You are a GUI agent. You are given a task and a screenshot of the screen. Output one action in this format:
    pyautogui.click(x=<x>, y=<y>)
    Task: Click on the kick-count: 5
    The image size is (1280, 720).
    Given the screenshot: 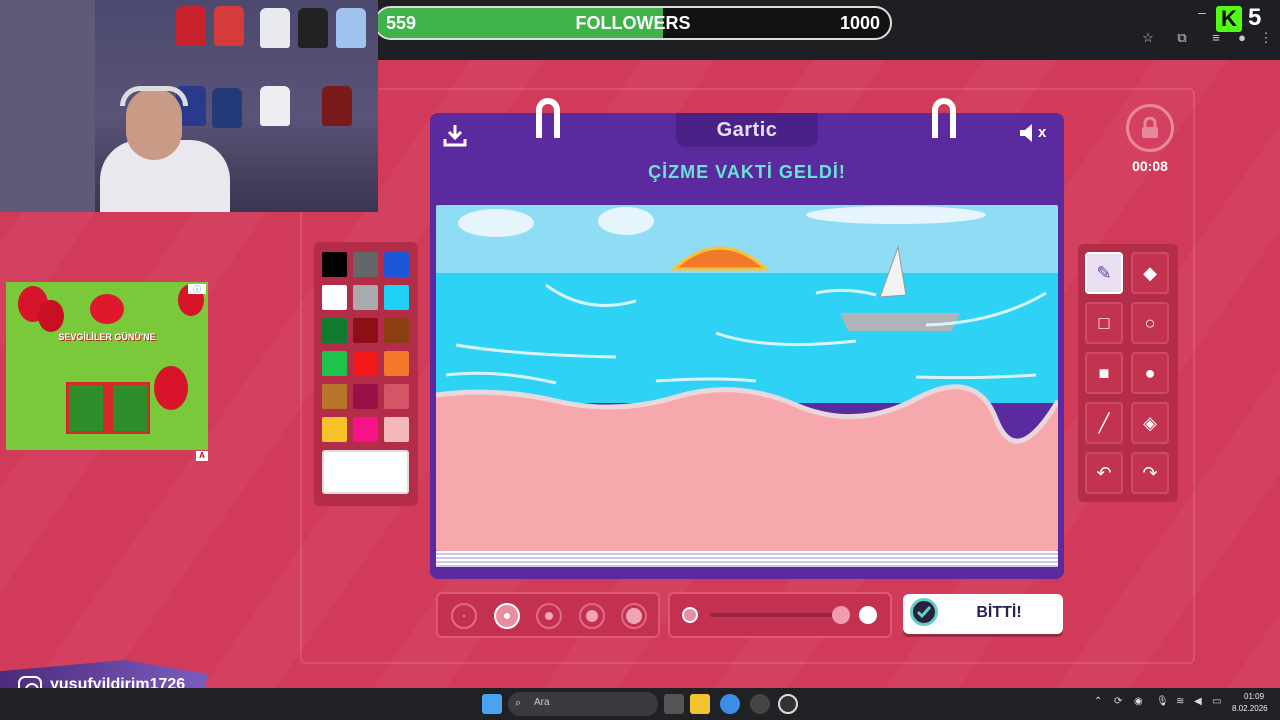 What is the action you would take?
    pyautogui.click(x=1255, y=17)
    